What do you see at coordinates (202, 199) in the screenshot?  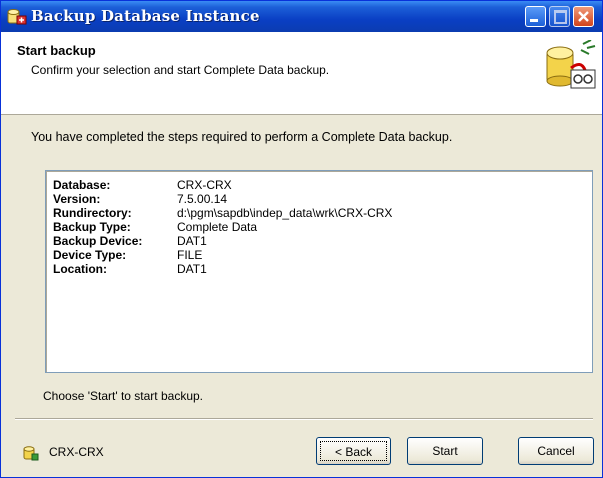 I see `summary-value: 7.5.00.14` at bounding box center [202, 199].